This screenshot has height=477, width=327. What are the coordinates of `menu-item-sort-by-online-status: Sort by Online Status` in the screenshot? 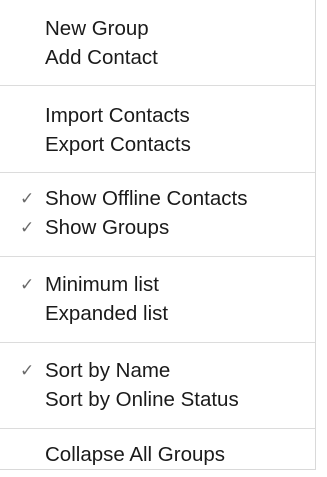 It's located at (157, 399).